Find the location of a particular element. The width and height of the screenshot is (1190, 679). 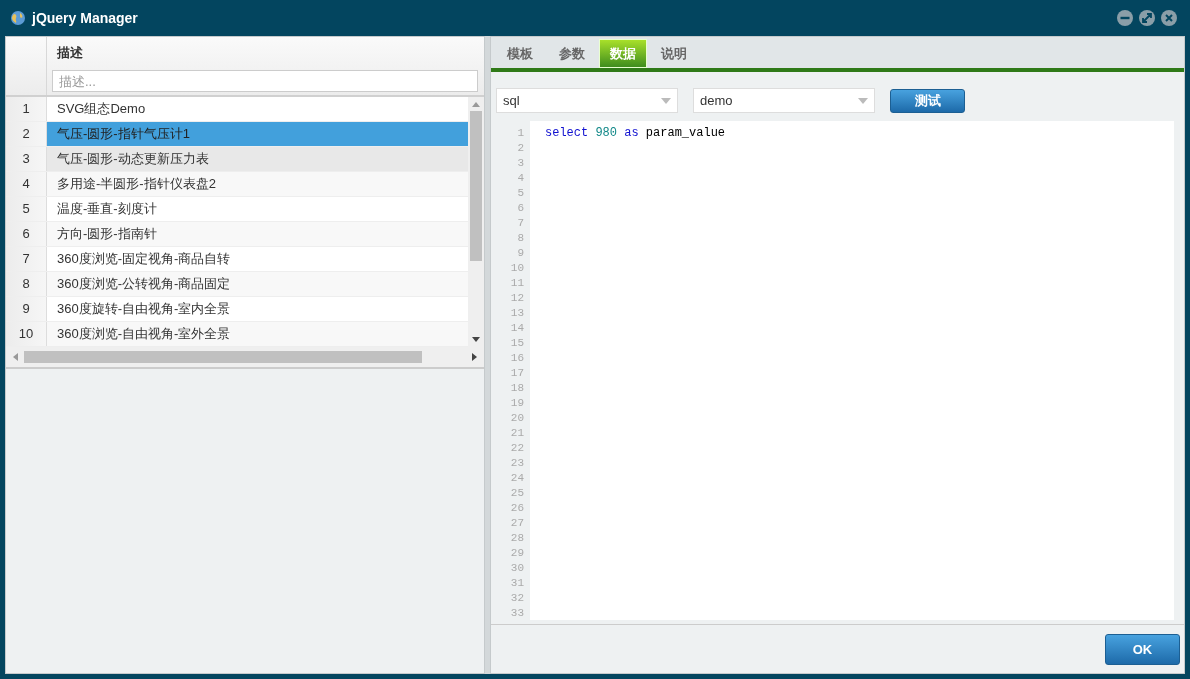

line-number: 18 is located at coordinates (516, 388).